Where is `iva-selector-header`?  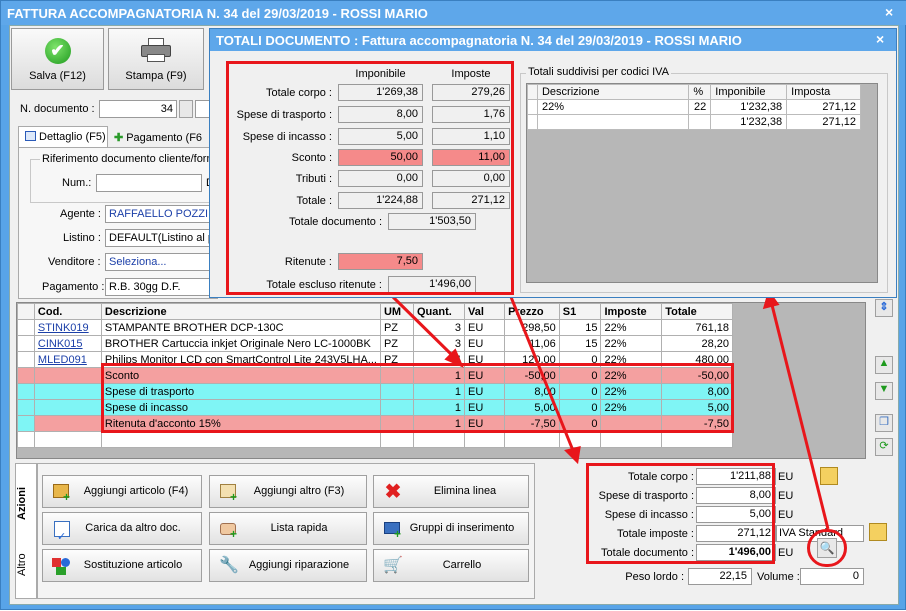
iva-selector-header is located at coordinates (532, 92).